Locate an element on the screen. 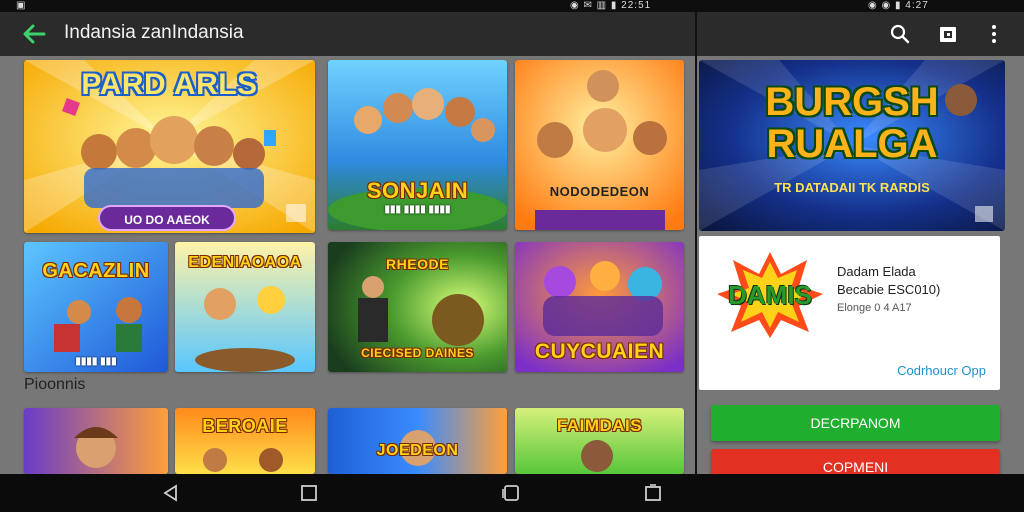  game-tile: SONJAIN ▮▮▮ ▮▮▮▮ ▮▮▮▮ is located at coordinates (417, 145).